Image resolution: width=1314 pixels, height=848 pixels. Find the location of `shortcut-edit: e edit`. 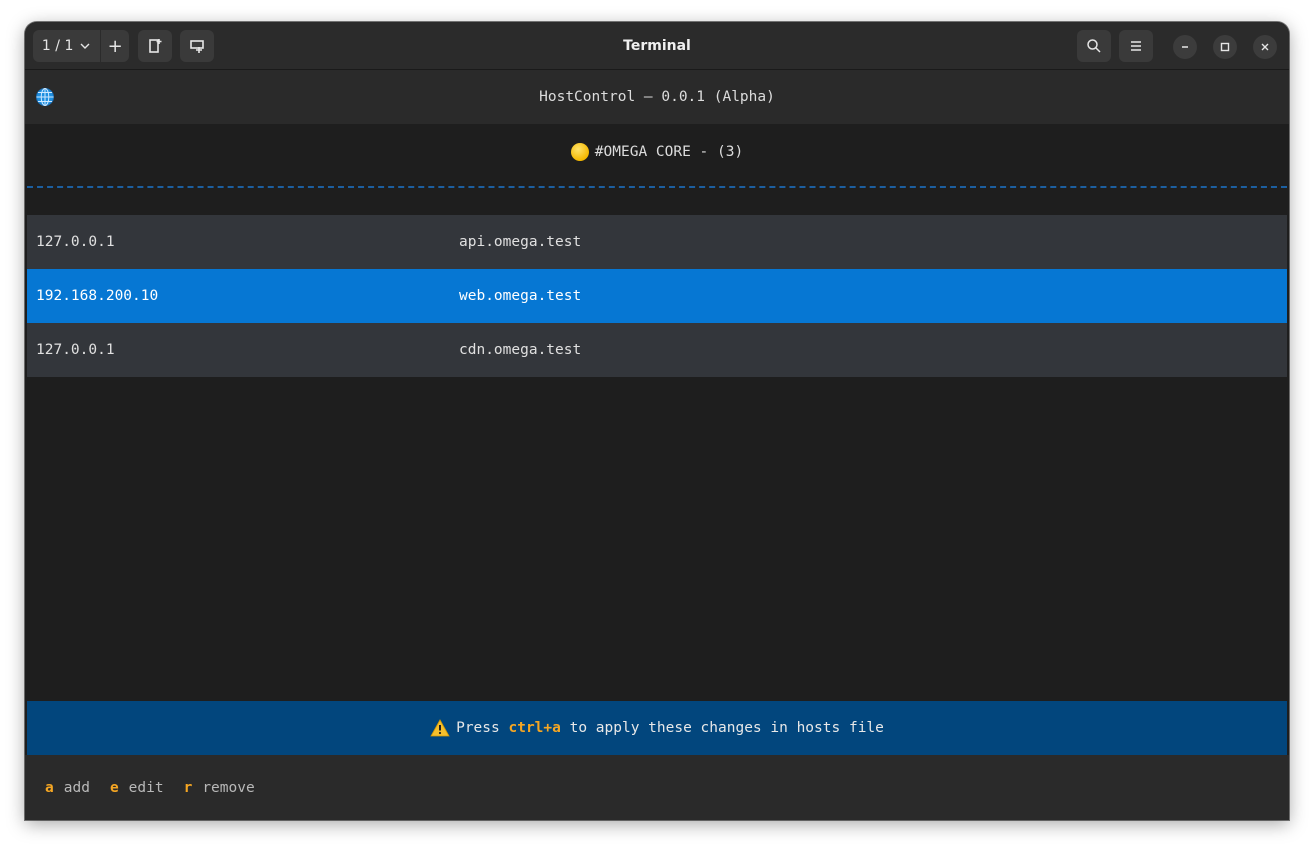

shortcut-edit: e edit is located at coordinates (137, 788).